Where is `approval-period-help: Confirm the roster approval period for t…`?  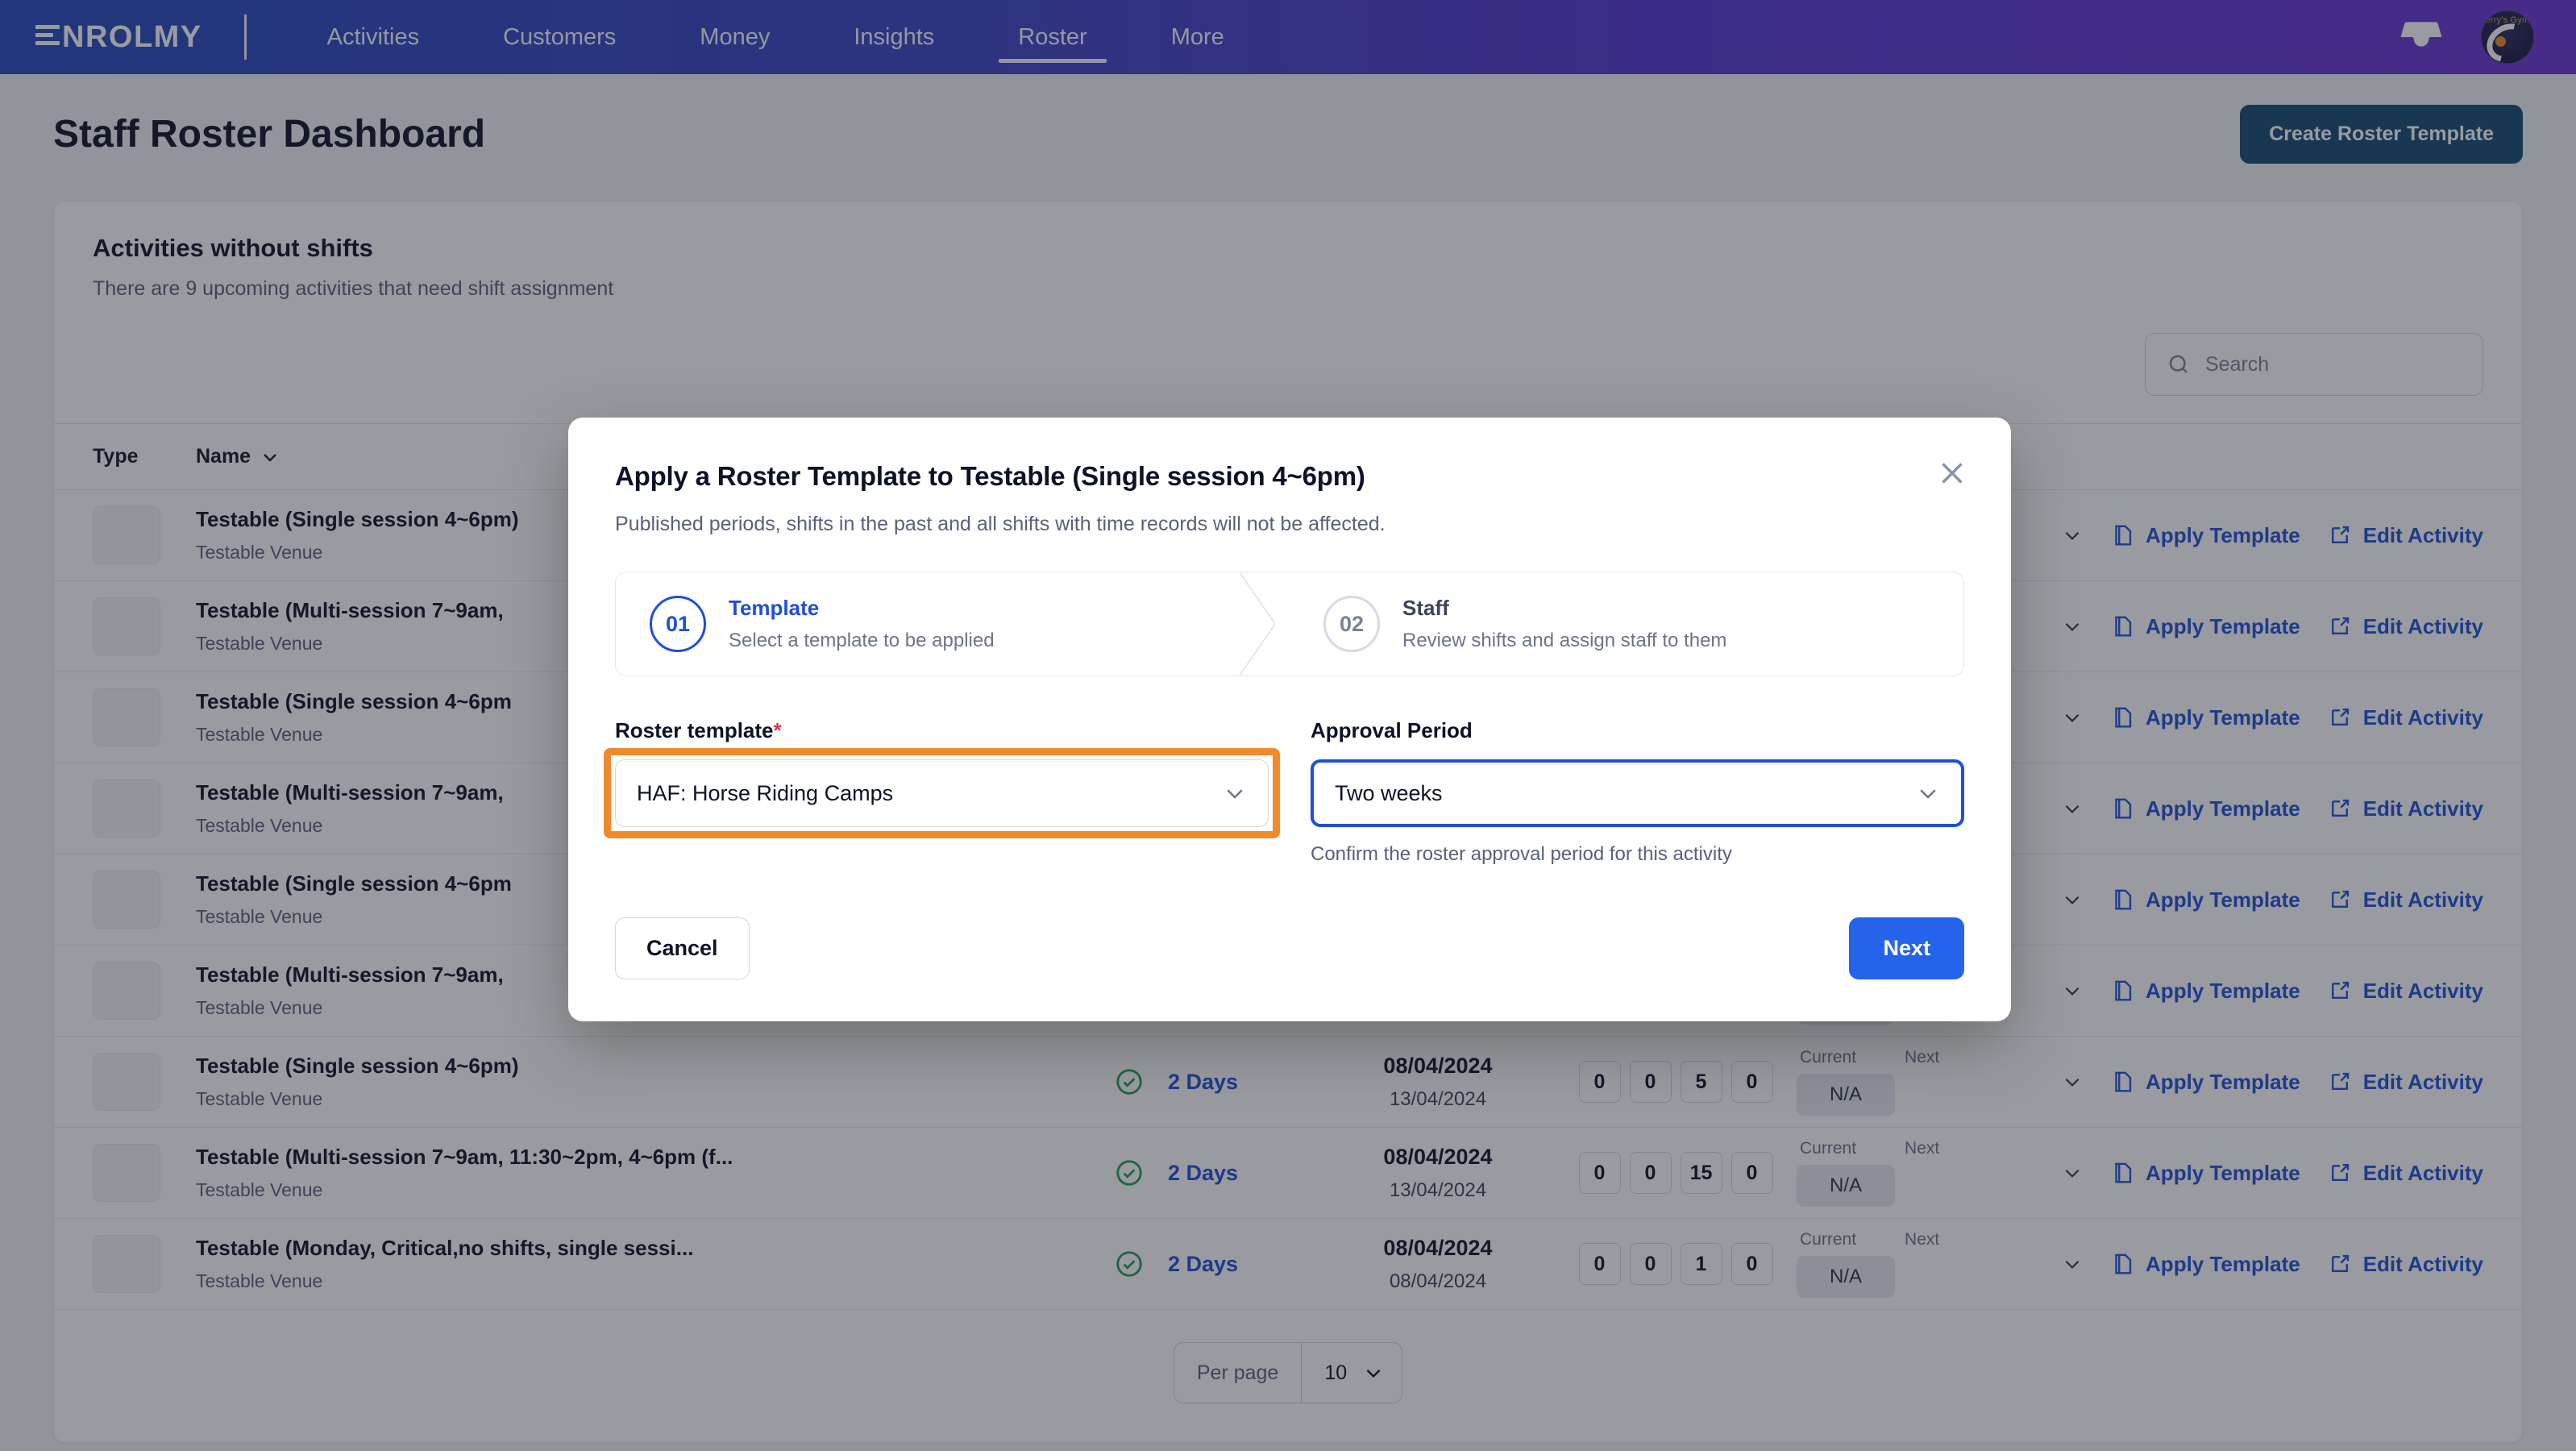
approval-period-help: Confirm the roster approval period for t… is located at coordinates (1521, 854).